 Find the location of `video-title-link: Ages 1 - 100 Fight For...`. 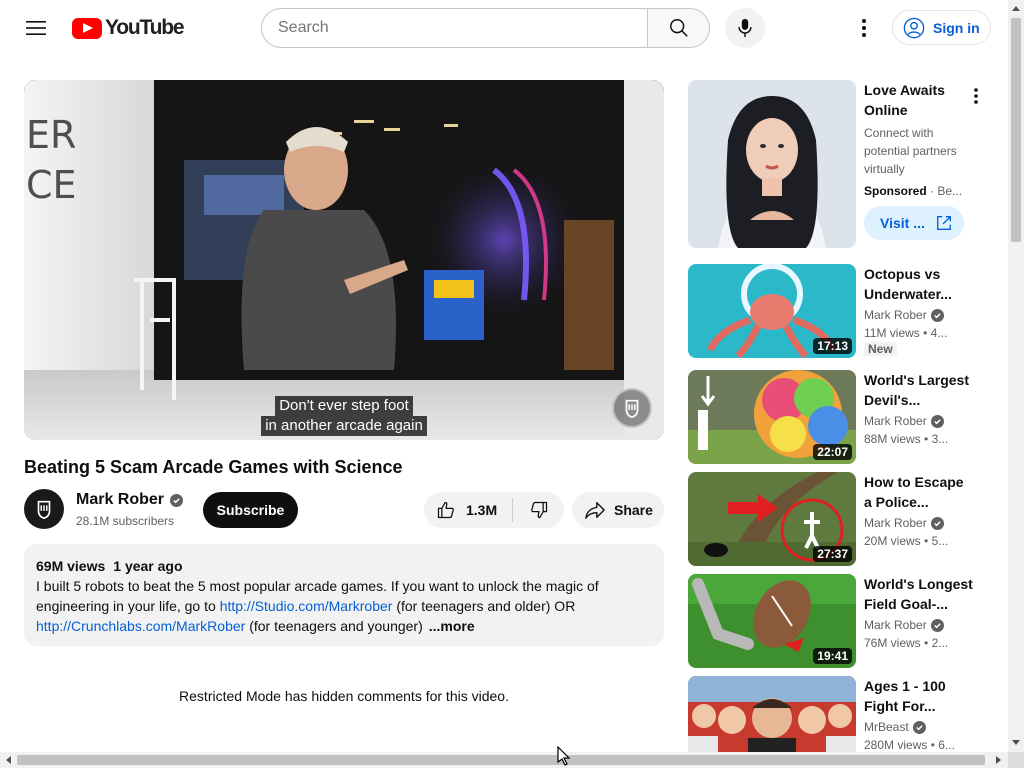

video-title-link: Ages 1 - 100 Fight For... is located at coordinates (919, 696).